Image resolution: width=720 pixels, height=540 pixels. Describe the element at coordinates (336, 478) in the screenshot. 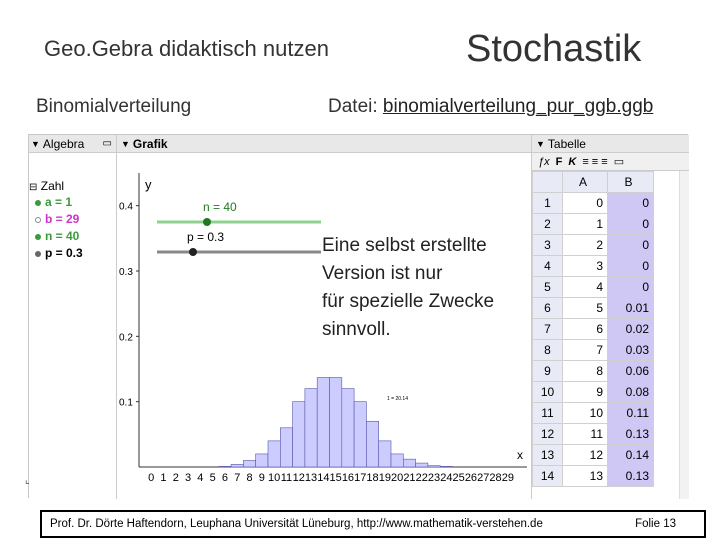

I see `x-tick-label: 15` at that location.